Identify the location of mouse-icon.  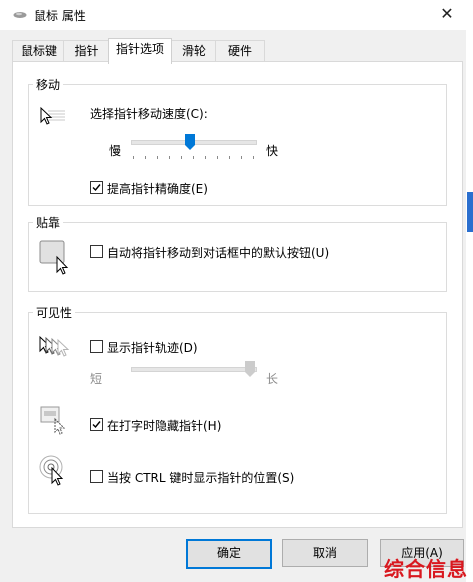
(20, 15).